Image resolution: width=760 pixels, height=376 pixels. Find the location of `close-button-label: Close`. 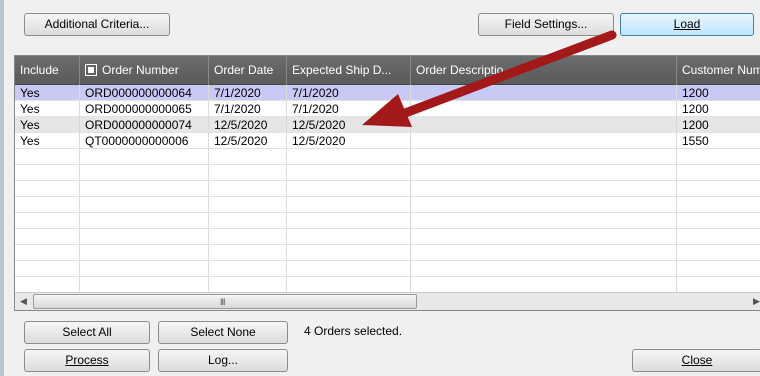

close-button-label: Close is located at coordinates (697, 360).